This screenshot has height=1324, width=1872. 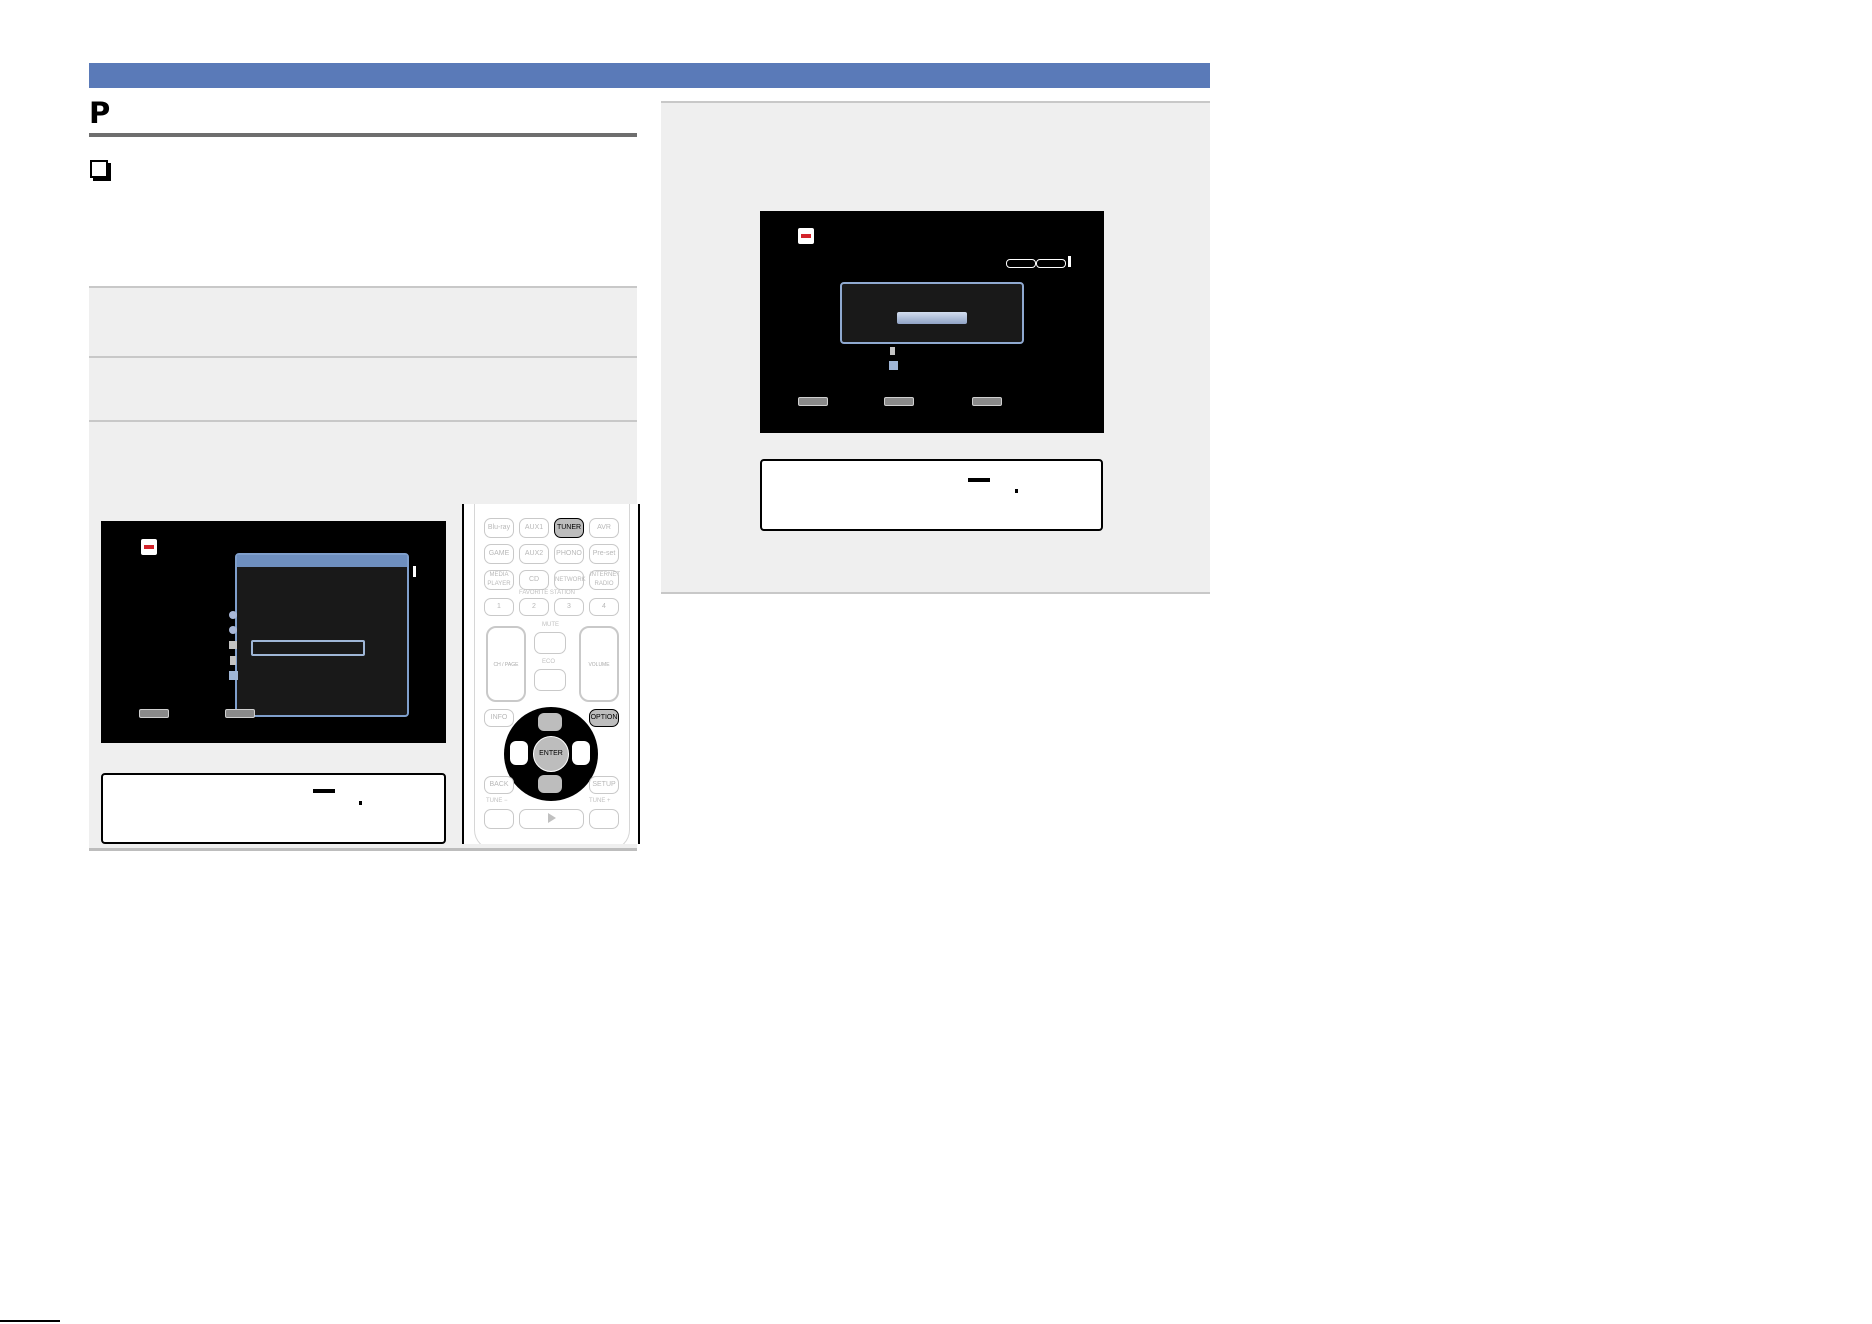 What do you see at coordinates (308, 648) in the screenshot?
I see `popup-selected-item` at bounding box center [308, 648].